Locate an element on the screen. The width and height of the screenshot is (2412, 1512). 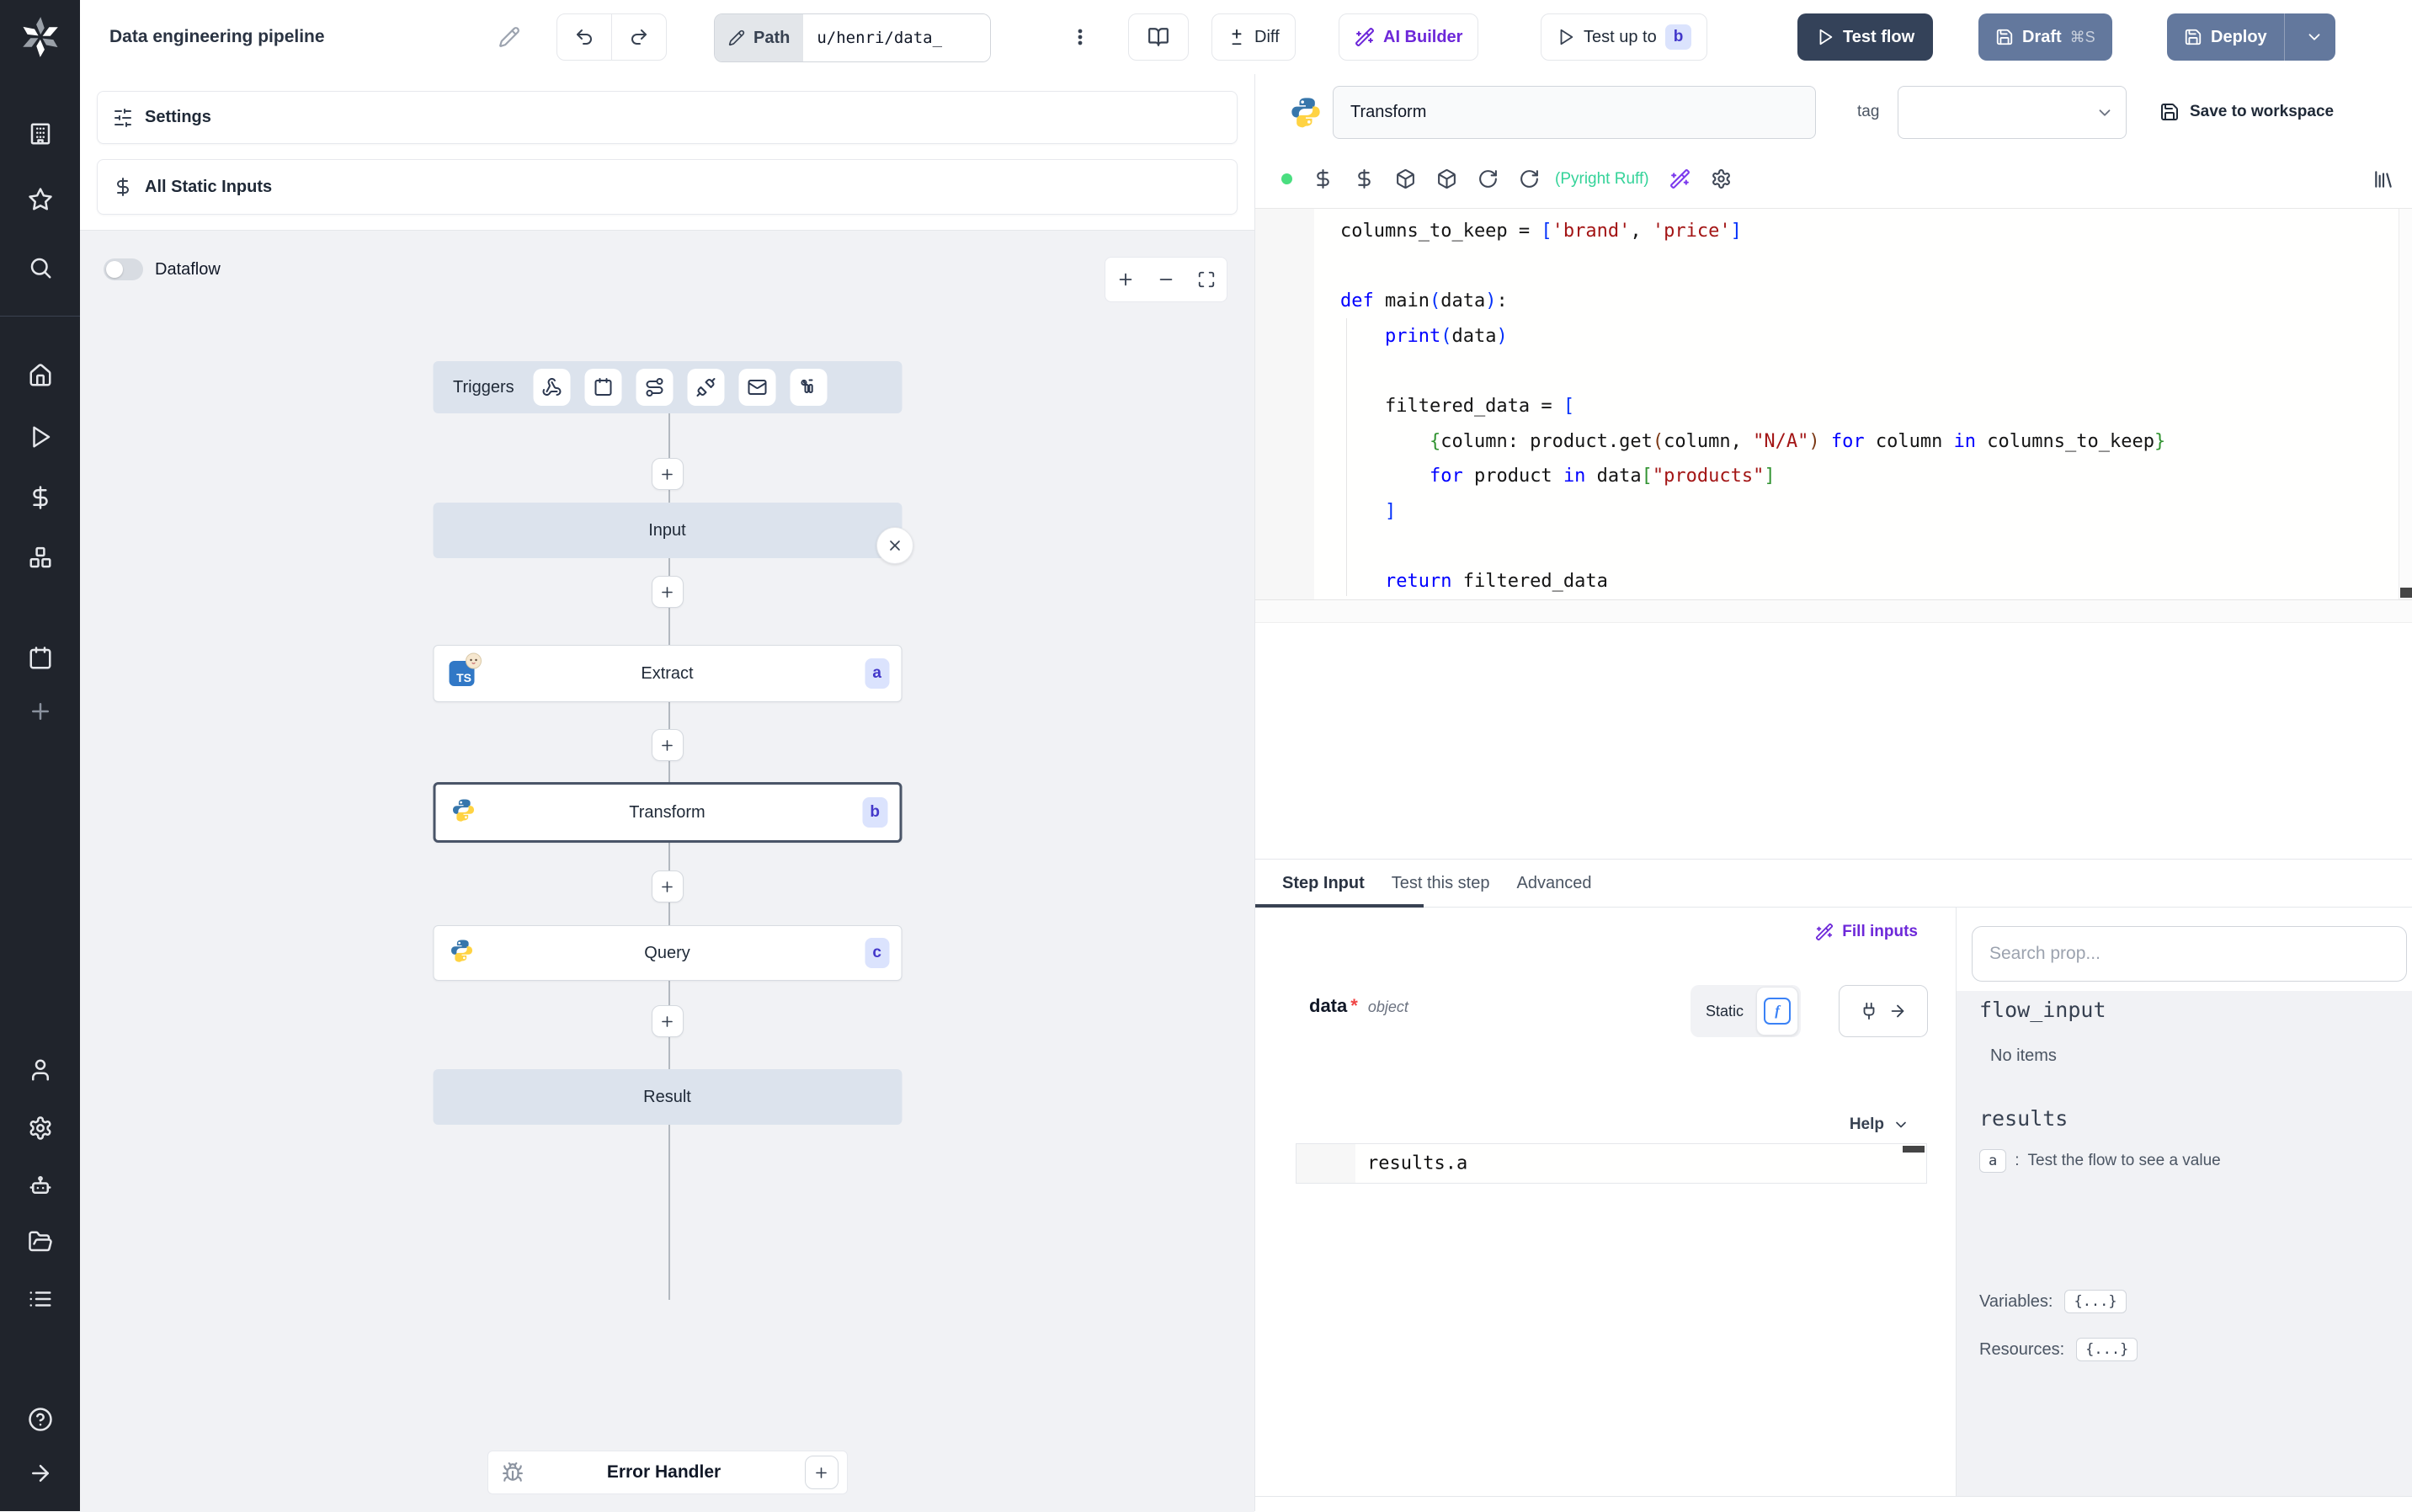
javascript-expression-toggle: f is located at coordinates (1778, 1012).